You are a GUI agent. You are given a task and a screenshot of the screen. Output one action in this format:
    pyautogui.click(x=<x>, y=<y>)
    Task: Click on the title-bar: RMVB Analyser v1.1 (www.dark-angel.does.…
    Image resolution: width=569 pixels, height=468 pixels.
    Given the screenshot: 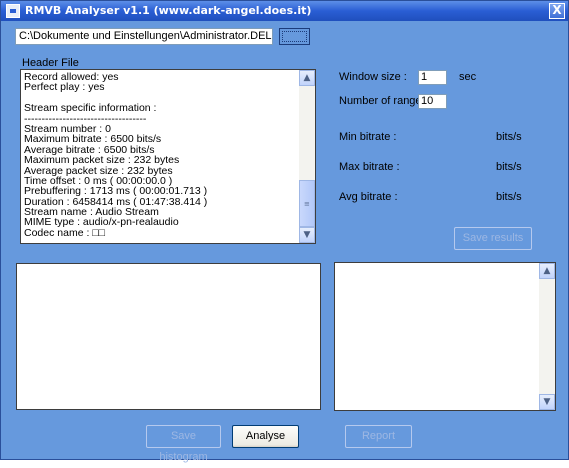 What is the action you would take?
    pyautogui.click(x=284, y=11)
    